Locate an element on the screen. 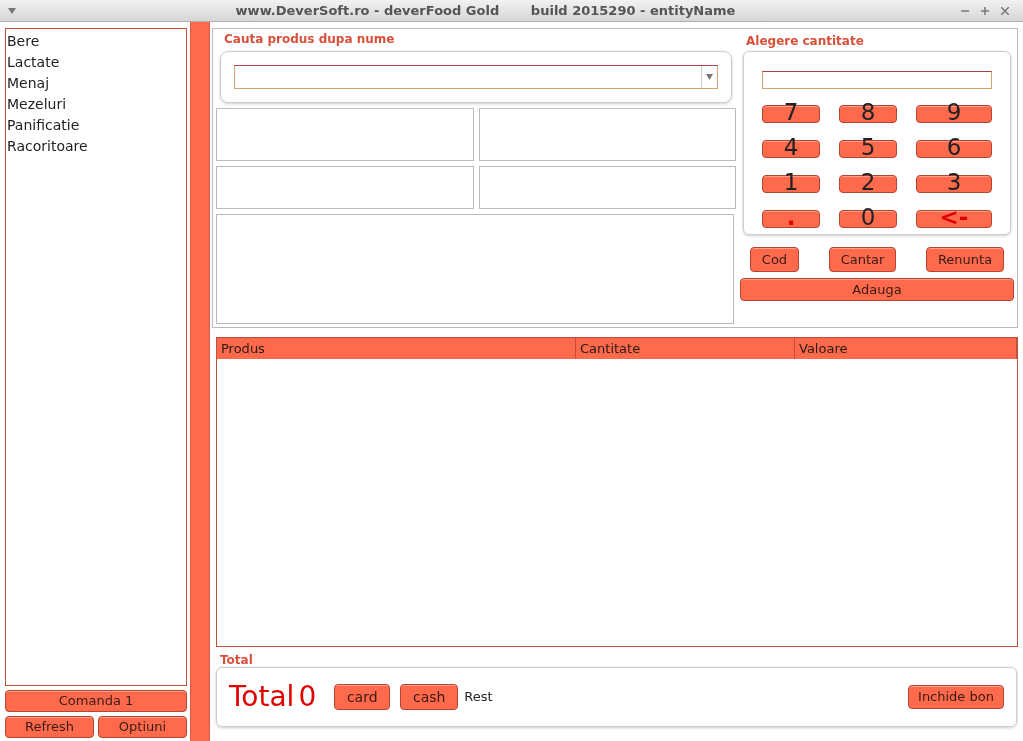  dropdown-arrow-icon is located at coordinates (709, 77).